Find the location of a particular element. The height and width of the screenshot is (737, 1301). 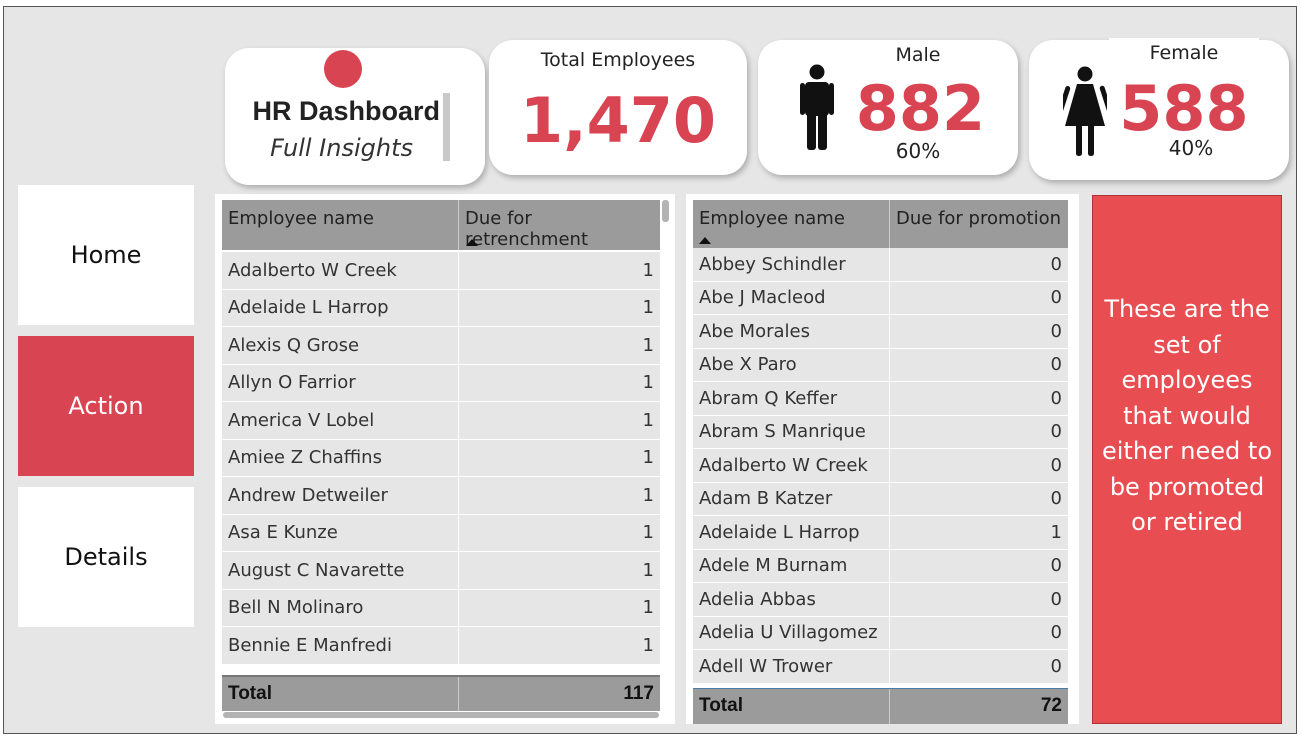

total-employees-value: 1,470 is located at coordinates (618, 120).